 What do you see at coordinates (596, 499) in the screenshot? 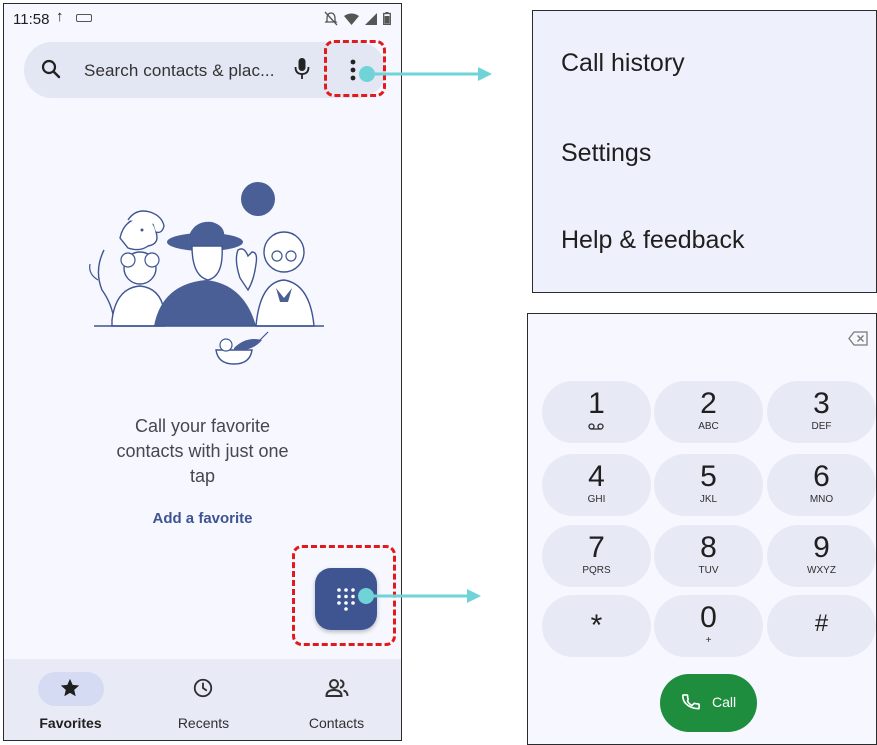
I see `key-letters: GHI` at bounding box center [596, 499].